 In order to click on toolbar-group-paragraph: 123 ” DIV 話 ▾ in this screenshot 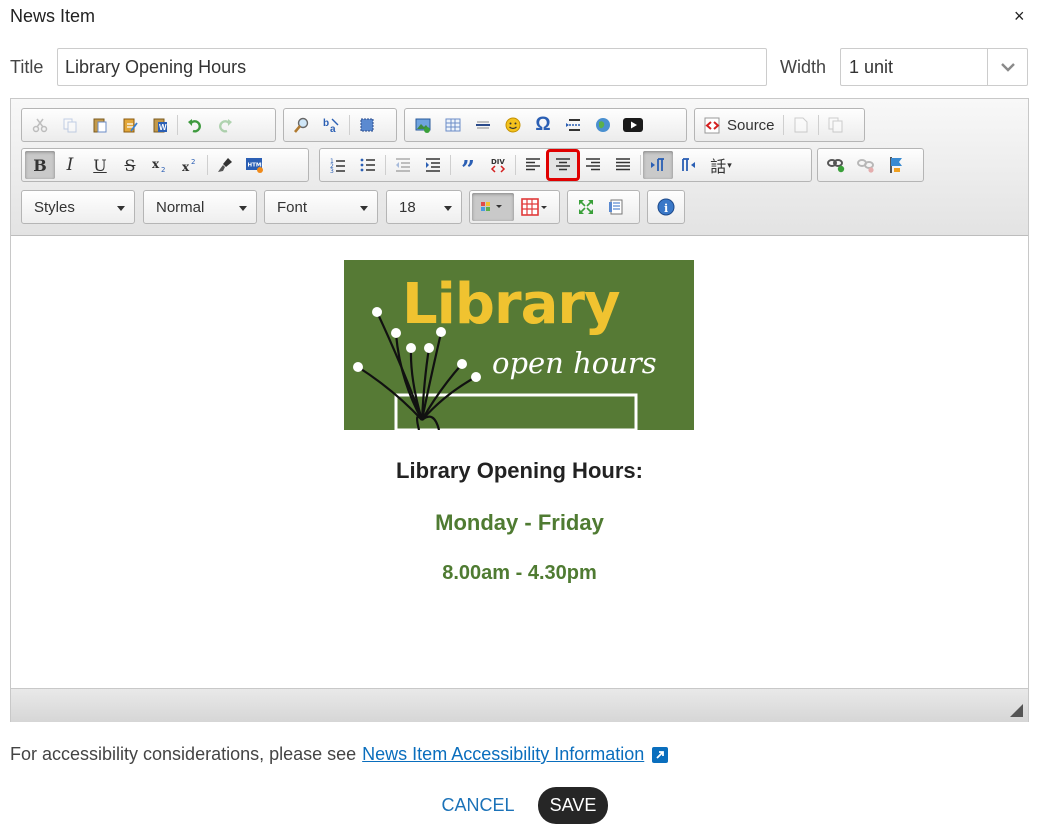, I will do `click(565, 166)`.